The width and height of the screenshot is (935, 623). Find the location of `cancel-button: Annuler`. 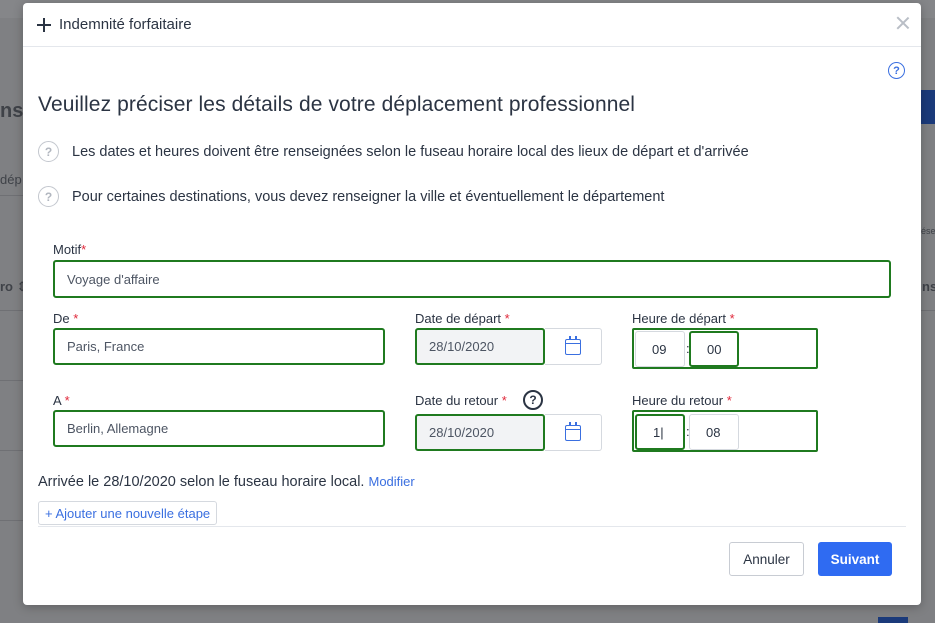

cancel-button: Annuler is located at coordinates (766, 559).